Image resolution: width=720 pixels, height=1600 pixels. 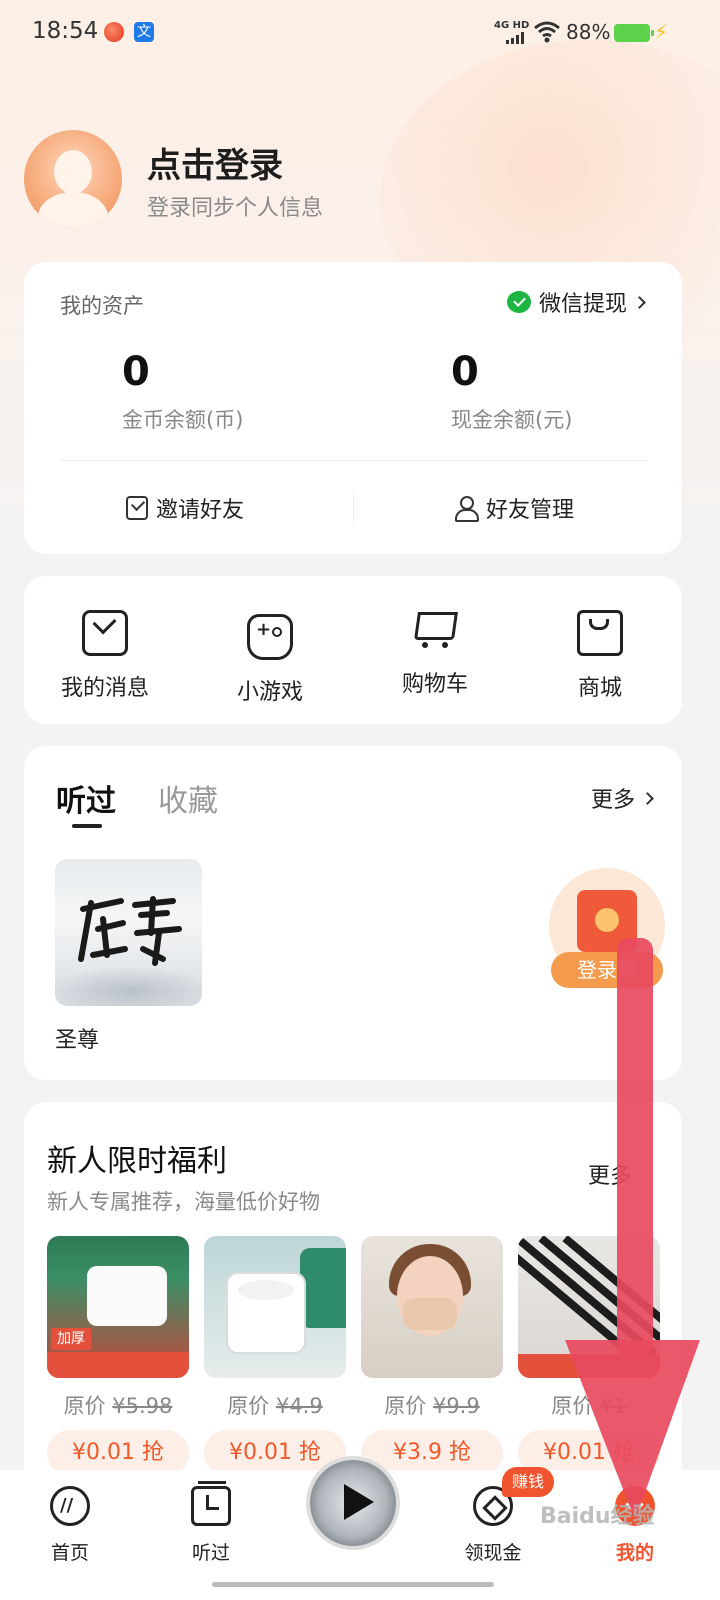 I want to click on tab-listened: 听过, so click(x=86, y=798).